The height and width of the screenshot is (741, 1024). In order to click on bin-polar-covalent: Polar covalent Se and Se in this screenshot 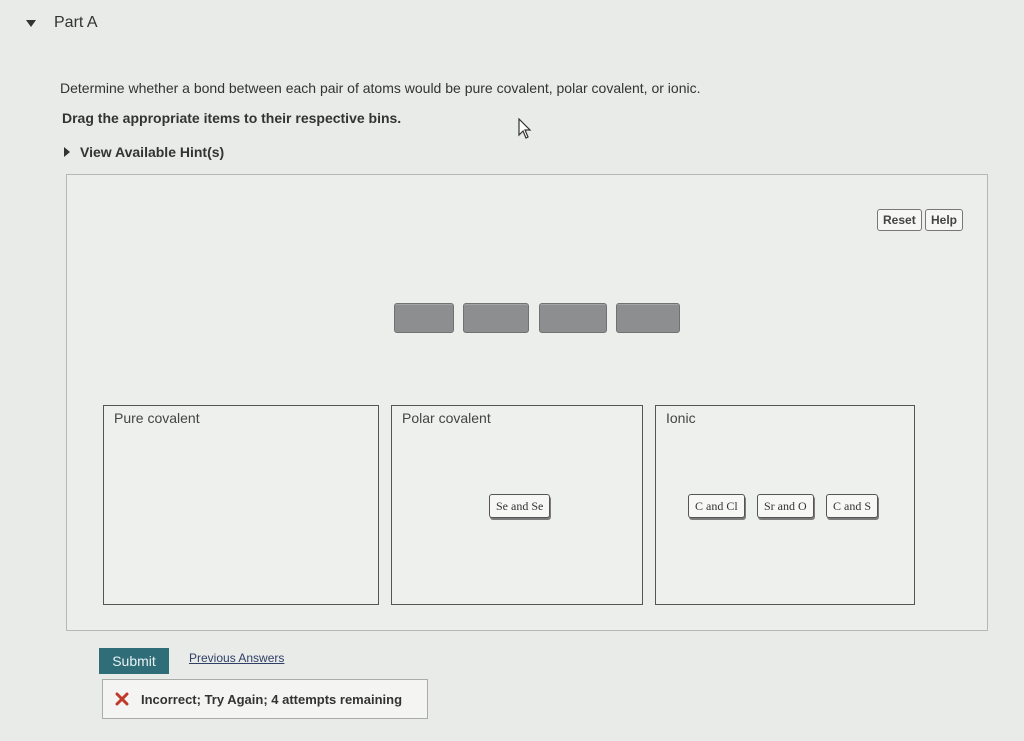, I will do `click(517, 505)`.